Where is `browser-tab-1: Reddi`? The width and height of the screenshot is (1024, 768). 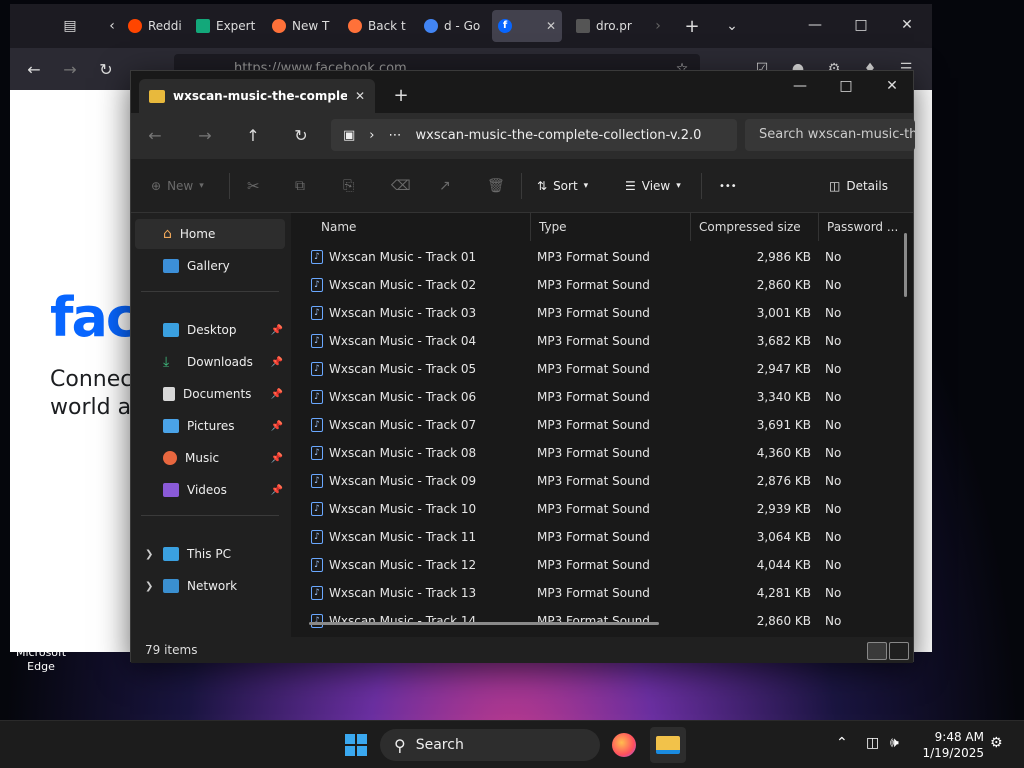 browser-tab-1: Reddi is located at coordinates (155, 26).